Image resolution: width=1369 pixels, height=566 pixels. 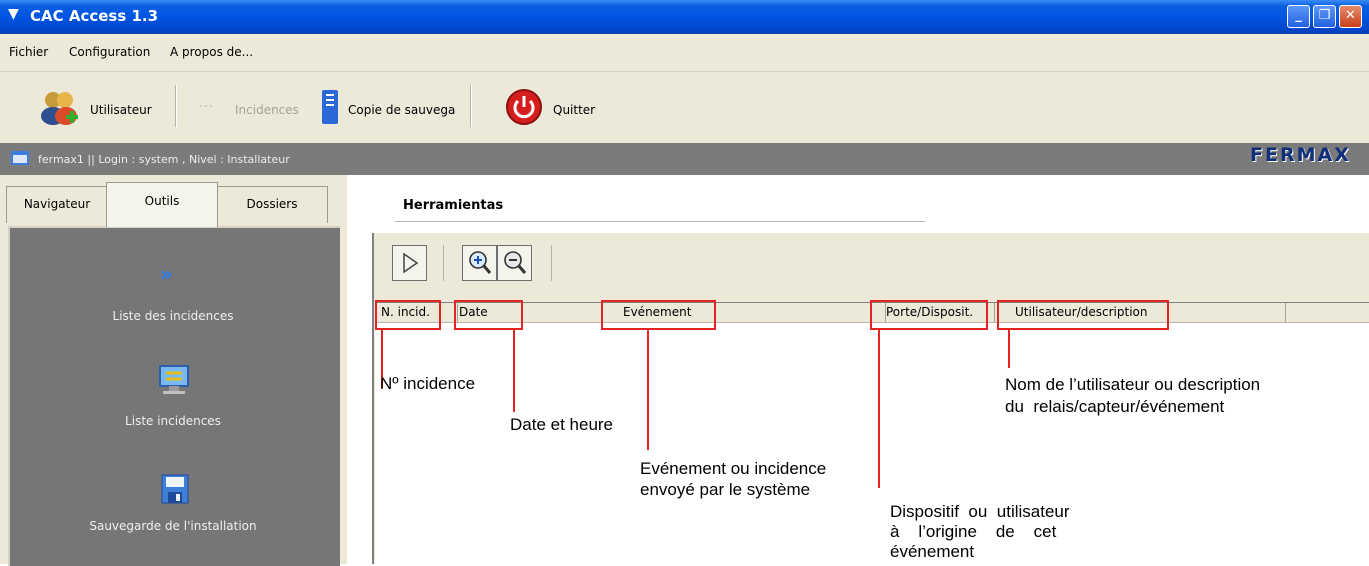 What do you see at coordinates (28, 52) in the screenshot?
I see `menu-fichier: Fichier` at bounding box center [28, 52].